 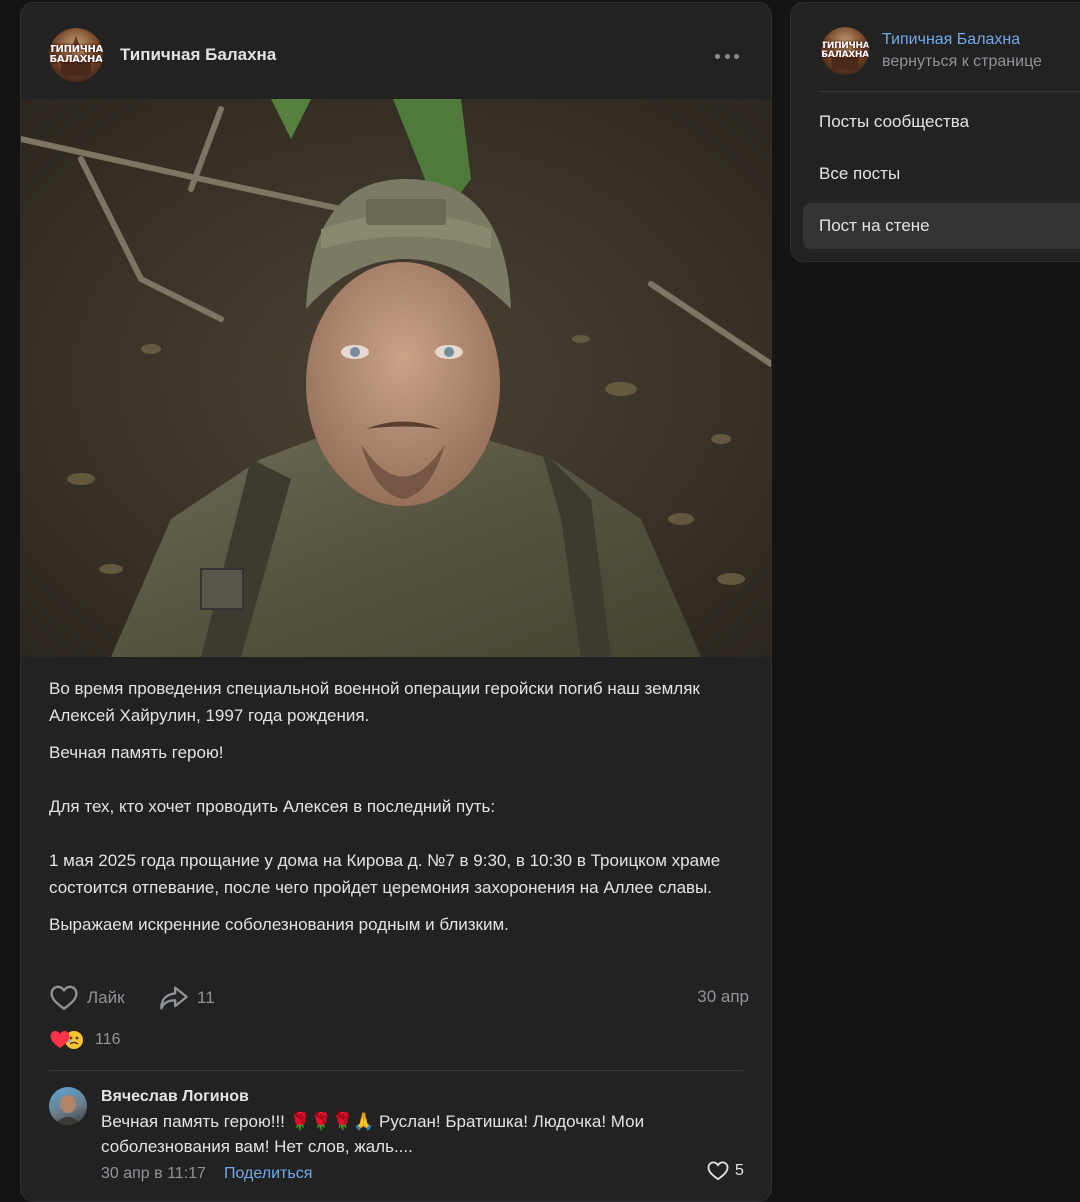 I want to click on sidebar-community-avatar: ТИПИЧНАЯ БАЛАХНА, so click(x=845, y=51).